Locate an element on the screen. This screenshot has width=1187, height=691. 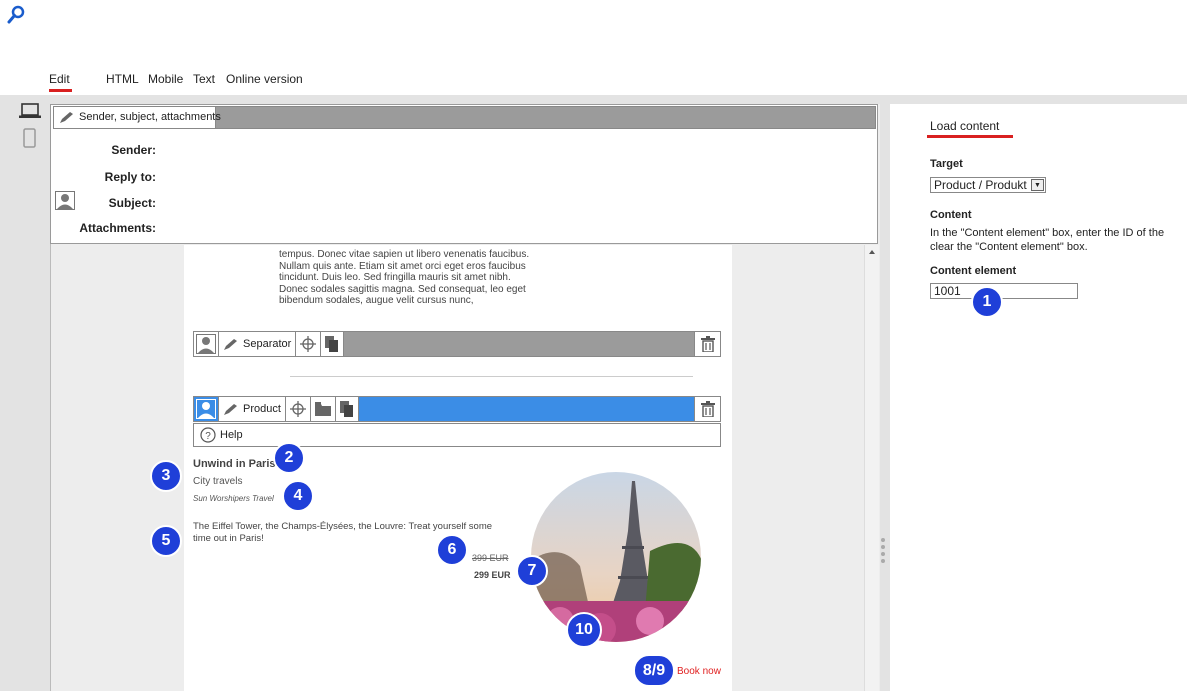
scroll-up-arrow is located at coordinates (872, 252).